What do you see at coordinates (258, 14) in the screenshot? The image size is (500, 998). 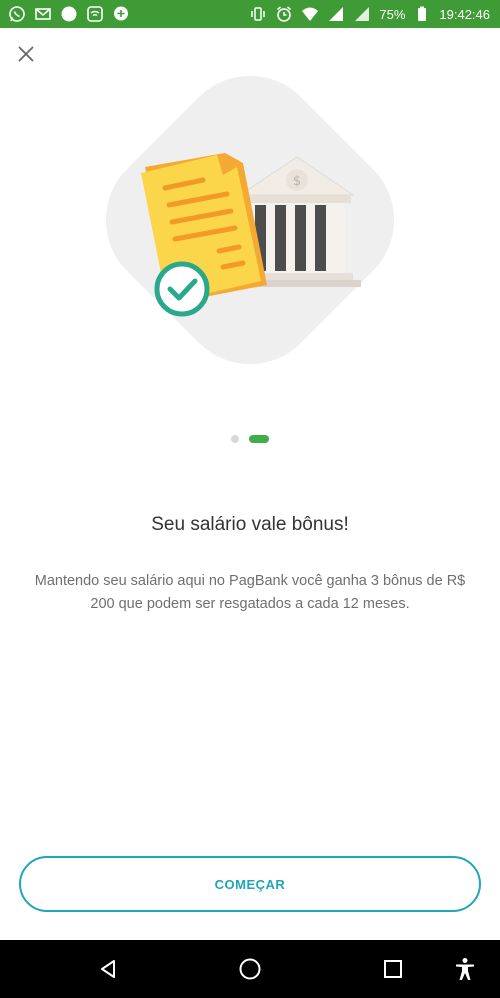 I see `vibrate-icon` at bounding box center [258, 14].